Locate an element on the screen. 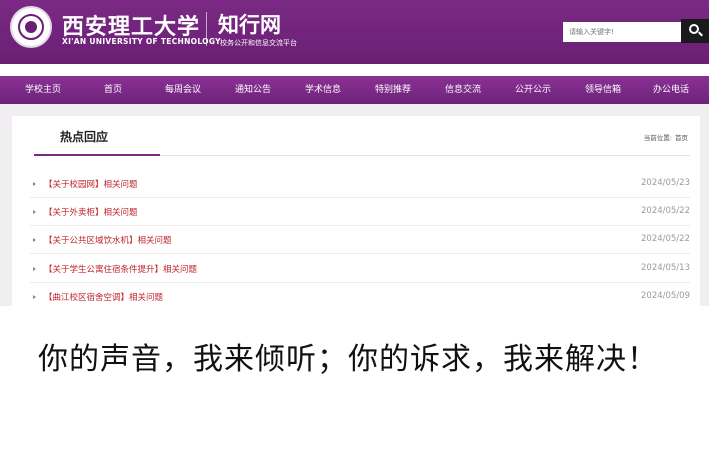 This screenshot has height=460, width=709. list-item-title: 【曲江校区宿舍空调】相关问题 is located at coordinates (103, 297).